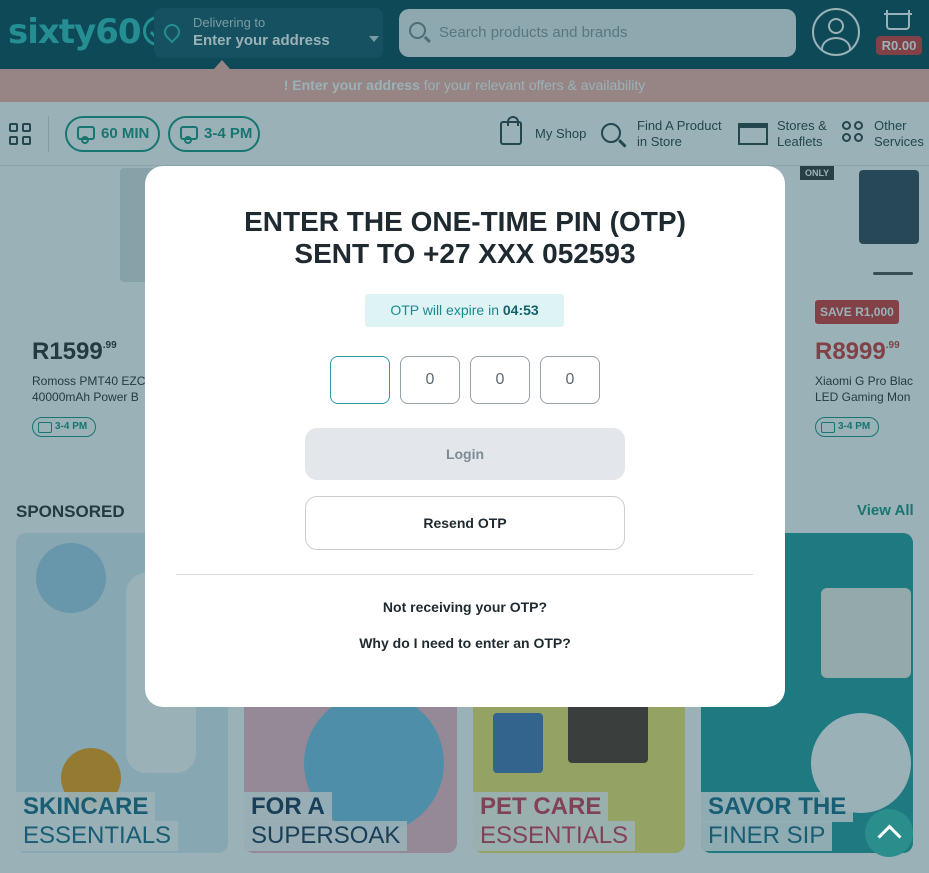  What do you see at coordinates (430, 380) in the screenshot?
I see `otp-digit-2: 0` at bounding box center [430, 380].